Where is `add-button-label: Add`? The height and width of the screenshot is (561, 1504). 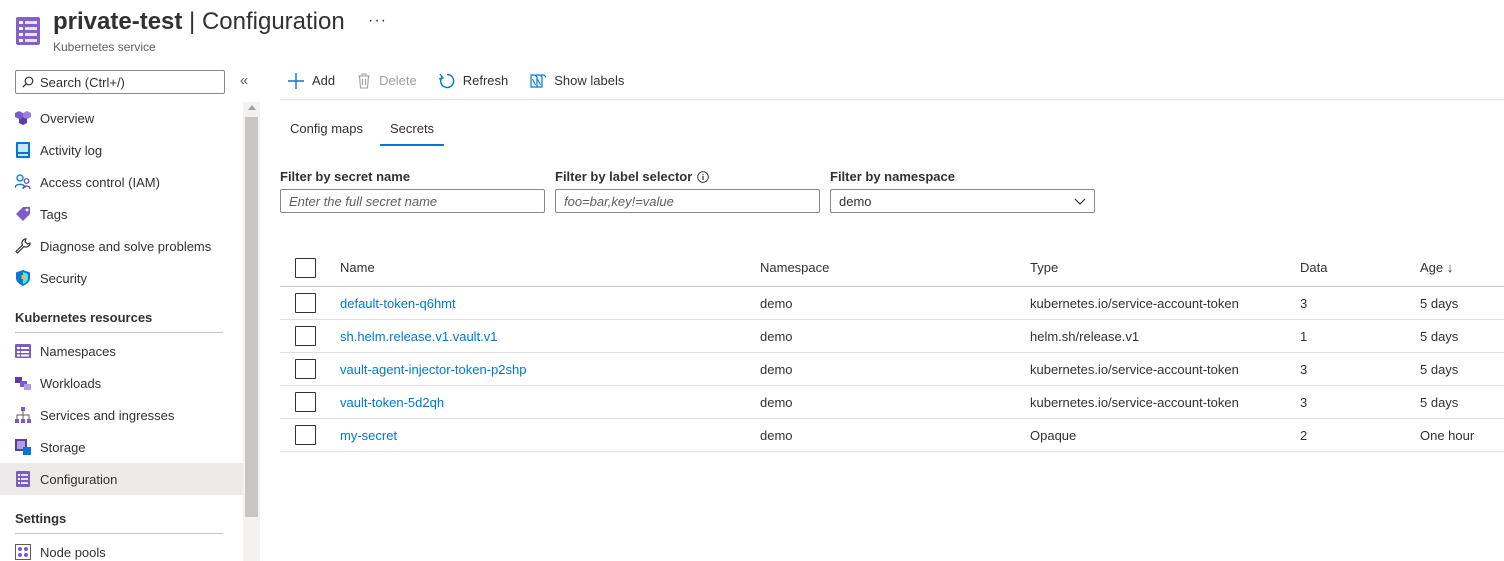
add-button-label: Add is located at coordinates (324, 80).